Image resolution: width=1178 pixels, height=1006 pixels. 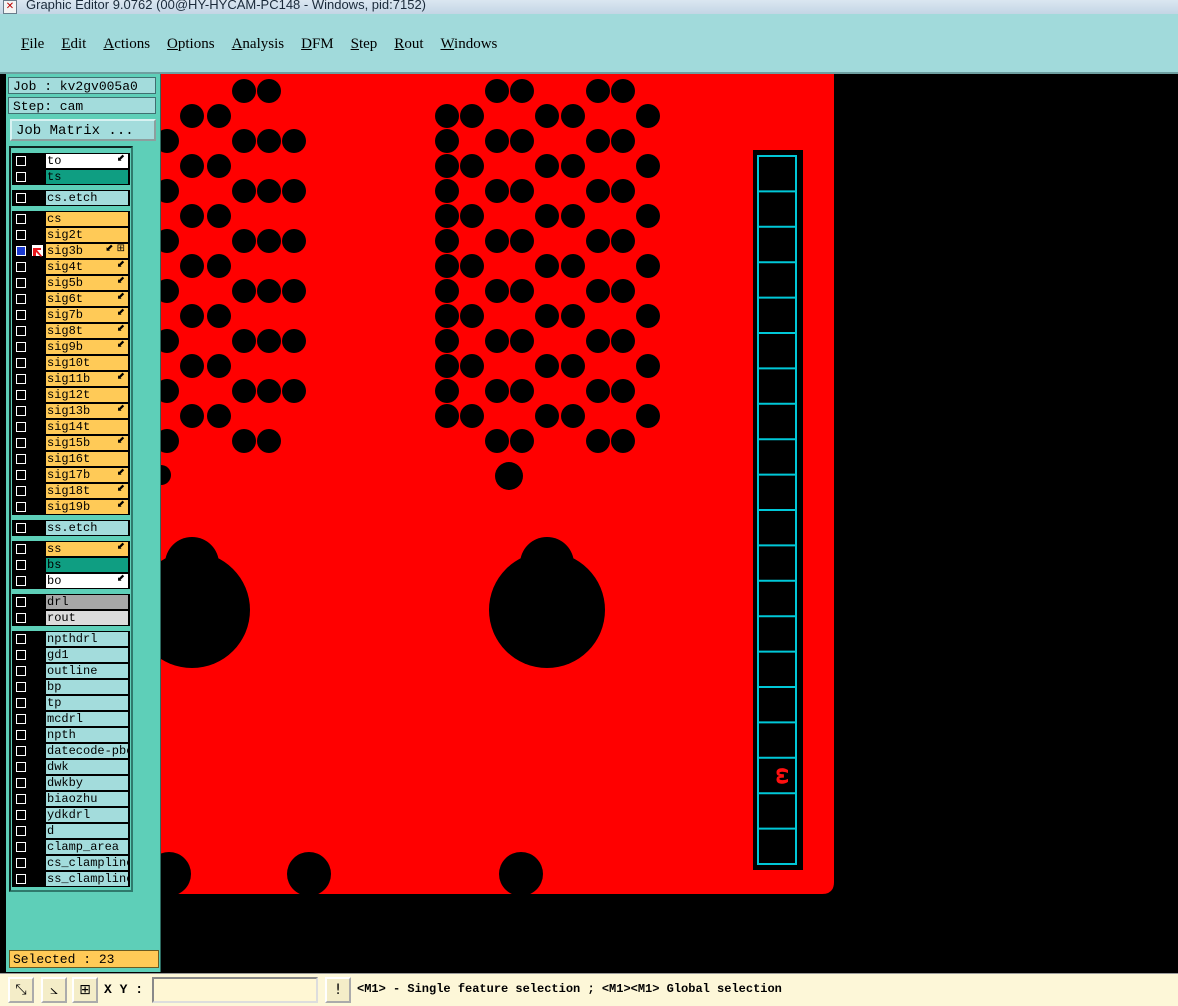 I want to click on layer-row-ss: ss ⬋, so click(x=71, y=549).